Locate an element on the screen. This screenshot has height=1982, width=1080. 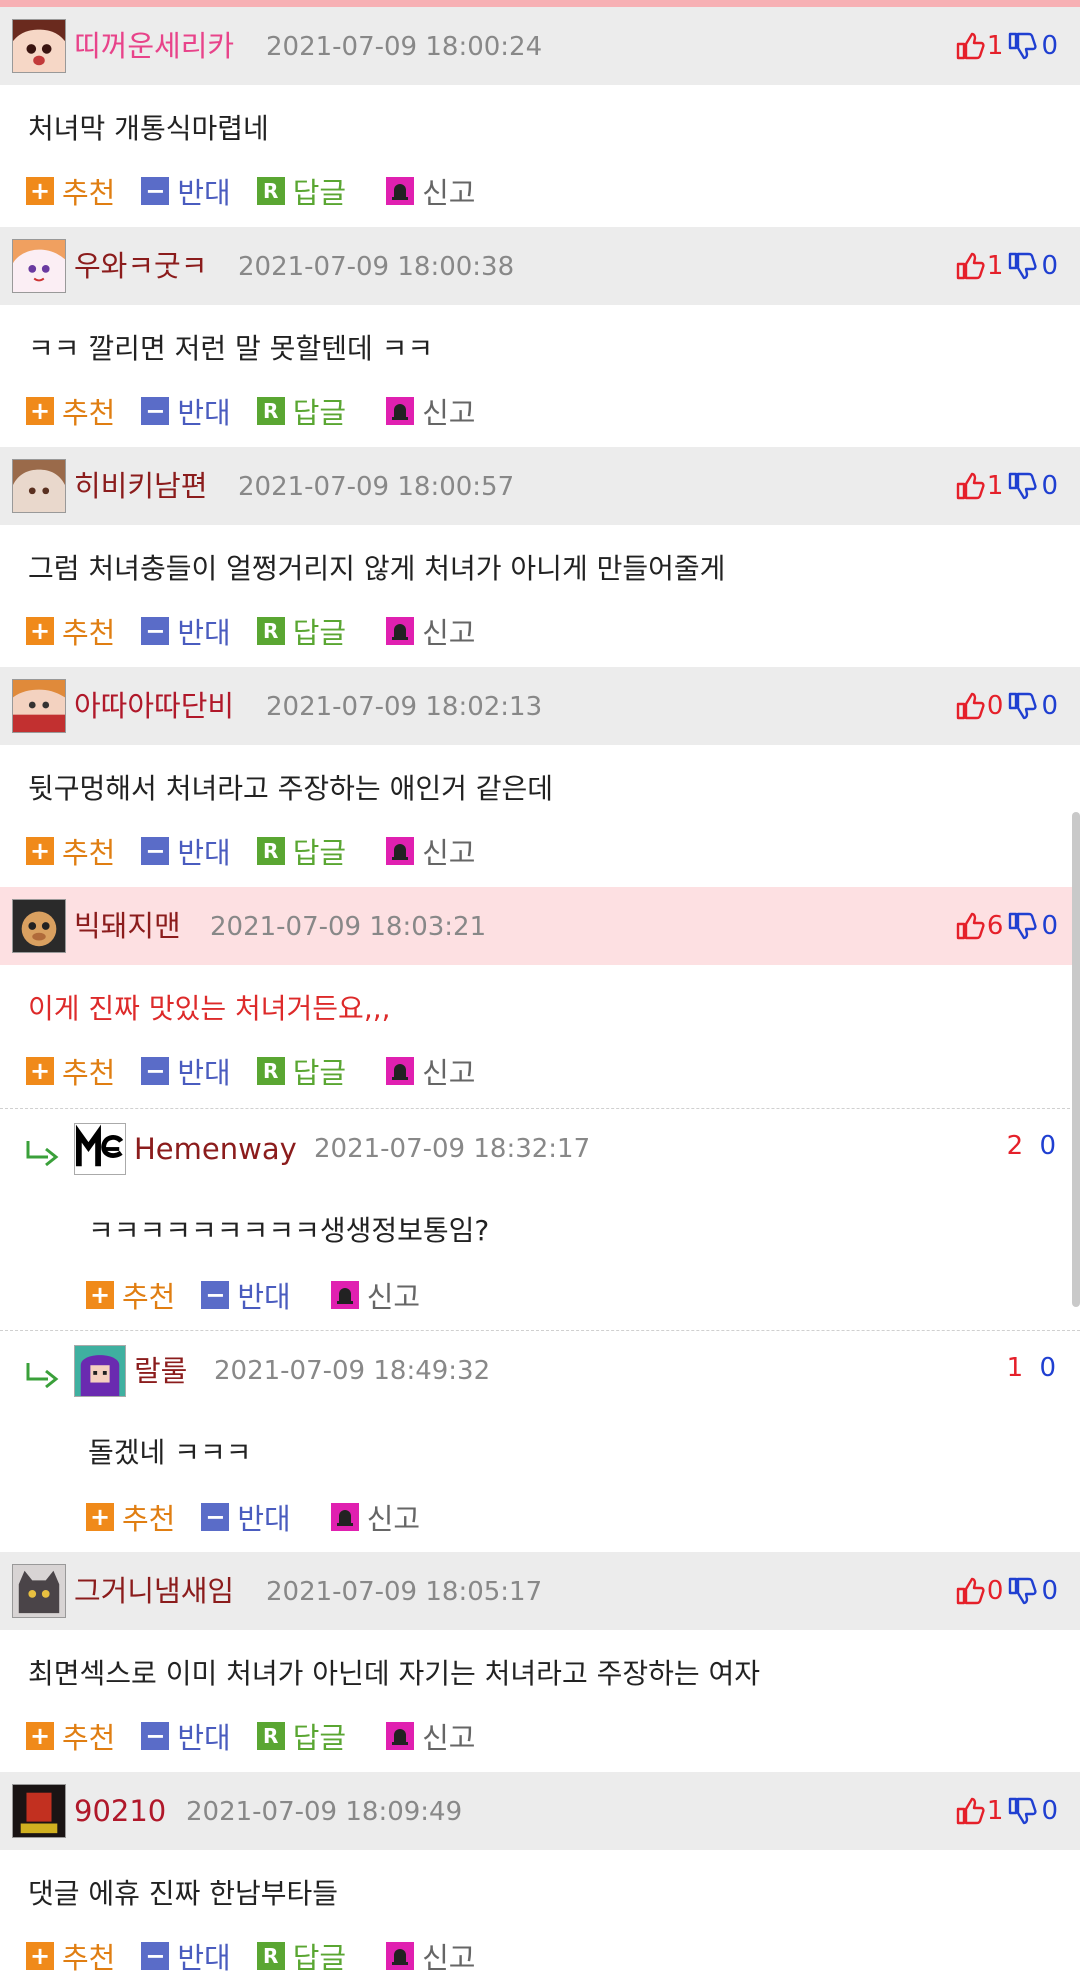
comment-nick: 90210 is located at coordinates (120, 1811).